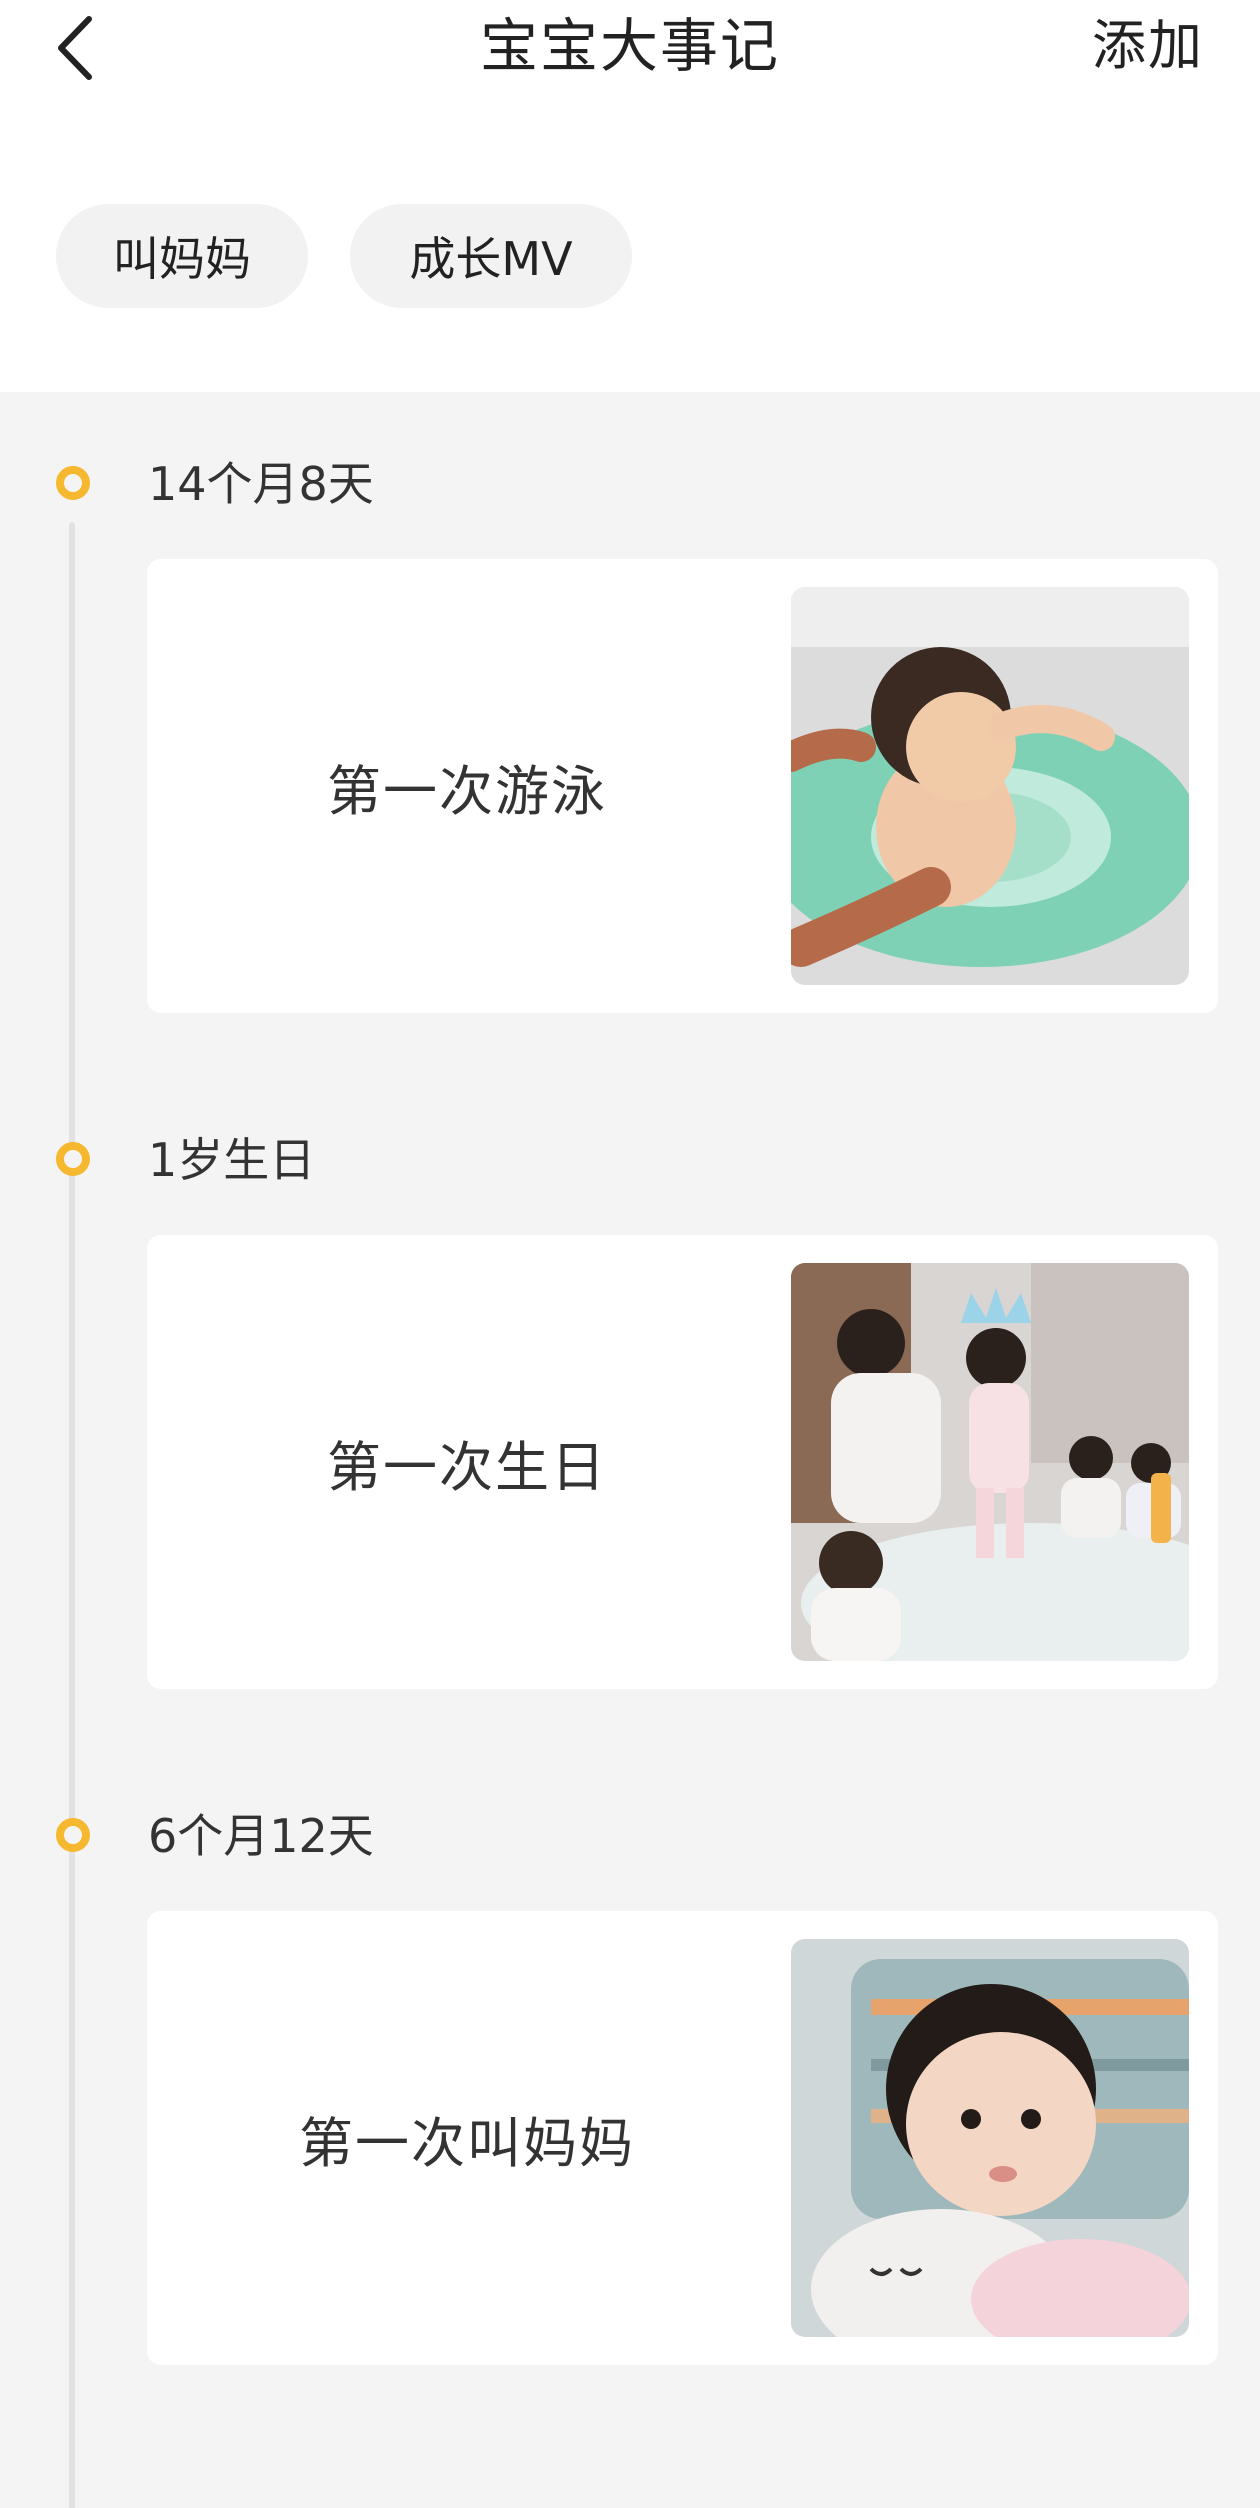  I want to click on baby-portrait-photo, so click(990, 2138).